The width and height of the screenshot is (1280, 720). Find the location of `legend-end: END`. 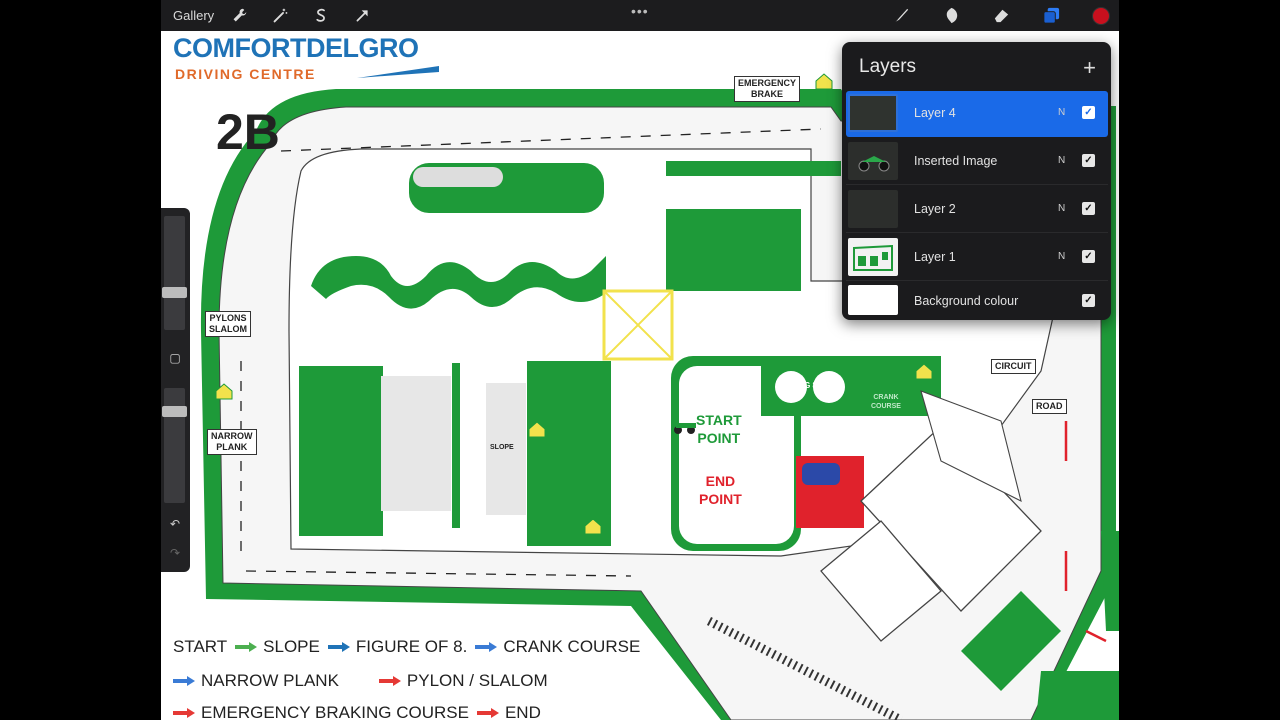

legend-end: END is located at coordinates (522, 711).